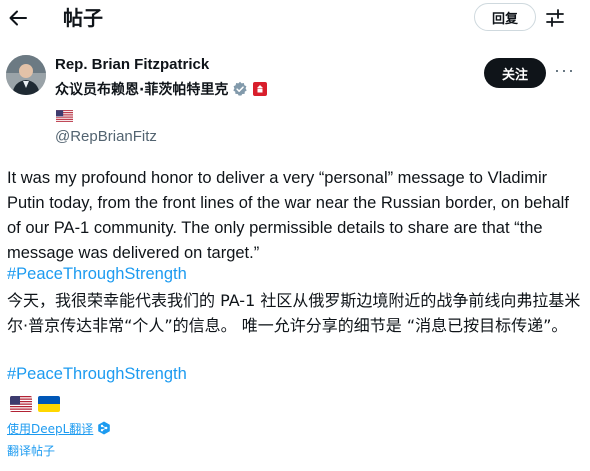 The image size is (590, 471). What do you see at coordinates (83, 18) in the screenshot?
I see `page-title: 帖子` at bounding box center [83, 18].